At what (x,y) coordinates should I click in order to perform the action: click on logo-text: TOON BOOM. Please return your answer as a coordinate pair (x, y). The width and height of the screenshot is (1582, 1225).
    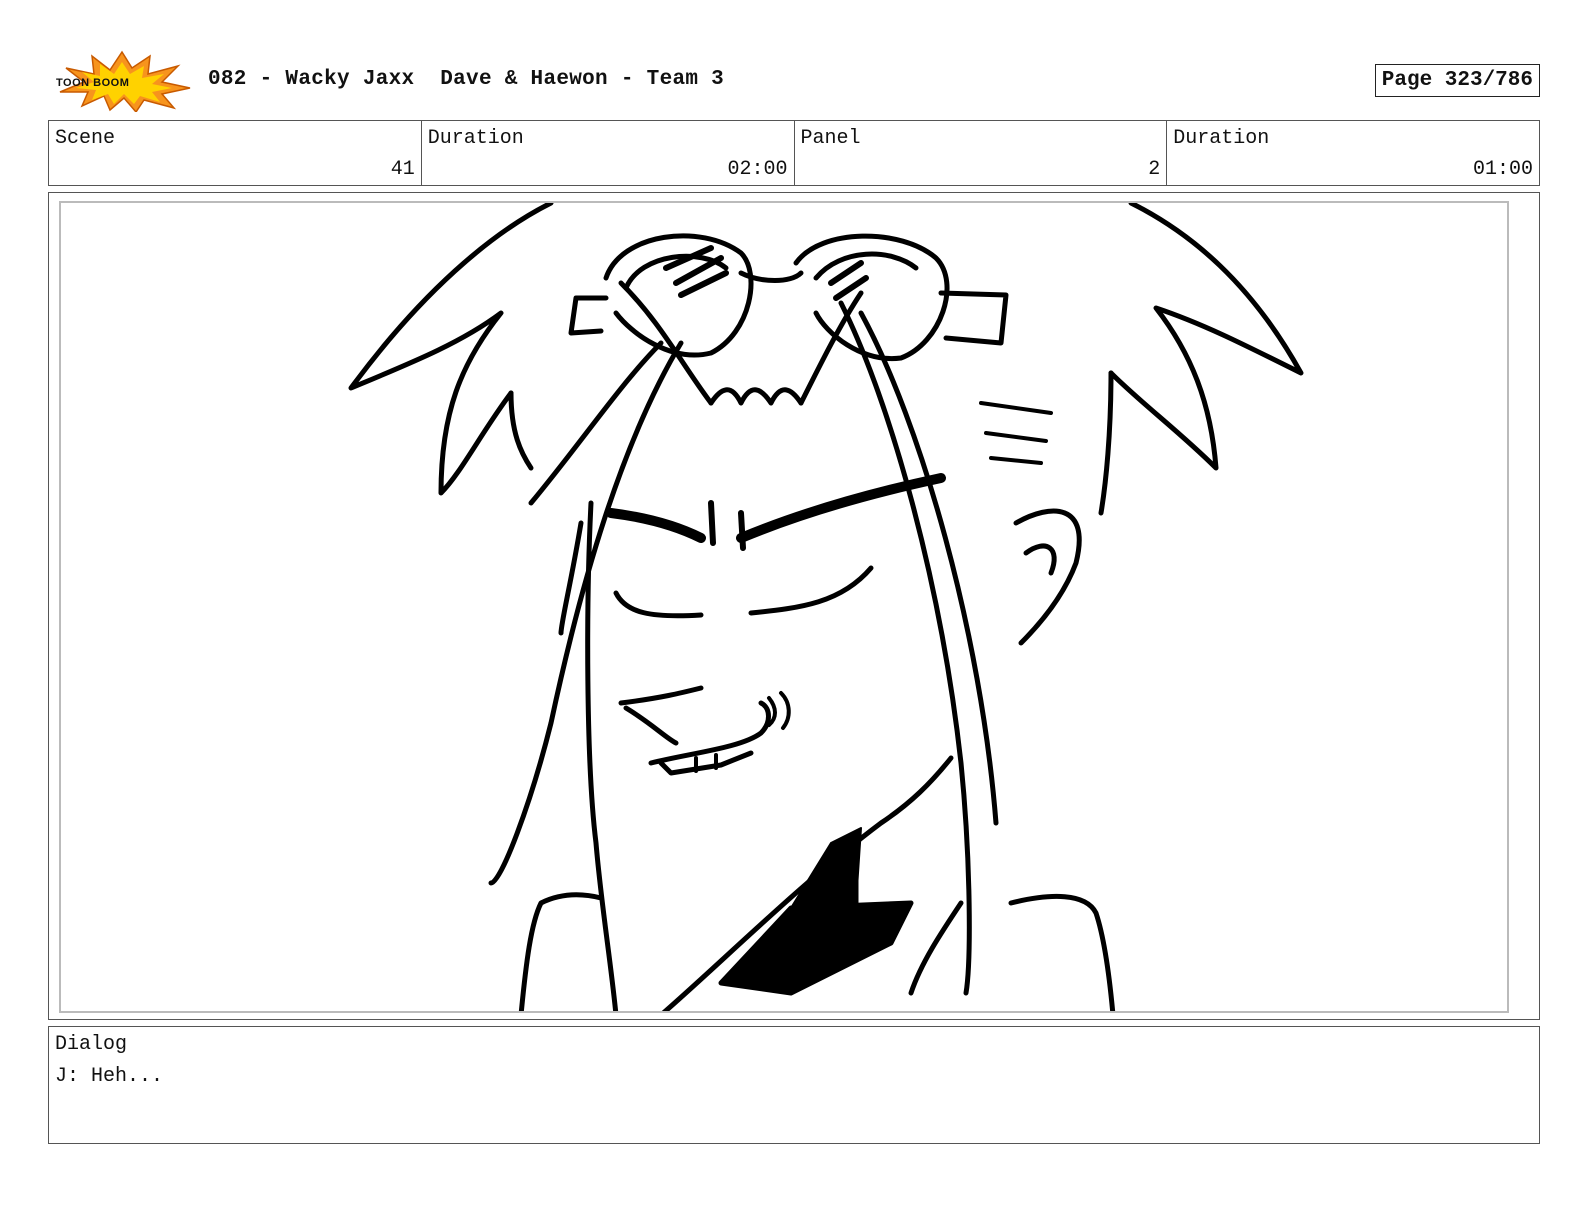
    Looking at the image, I should click on (93, 83).